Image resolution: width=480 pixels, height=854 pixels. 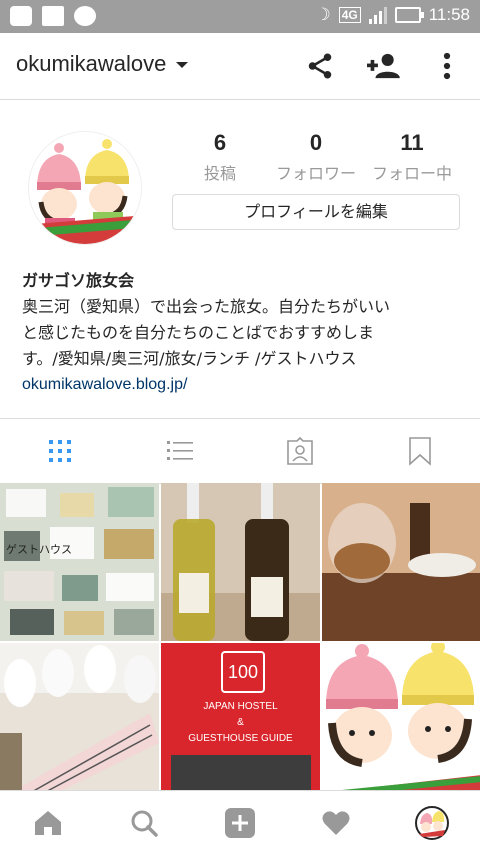 I want to click on tagged-person-icon, so click(x=300, y=450).